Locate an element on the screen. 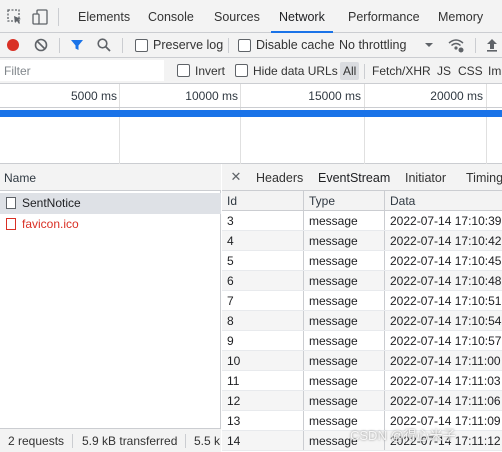  eventstream-row: 3 message 2022-07-14 17:10:39 is located at coordinates (362, 221).